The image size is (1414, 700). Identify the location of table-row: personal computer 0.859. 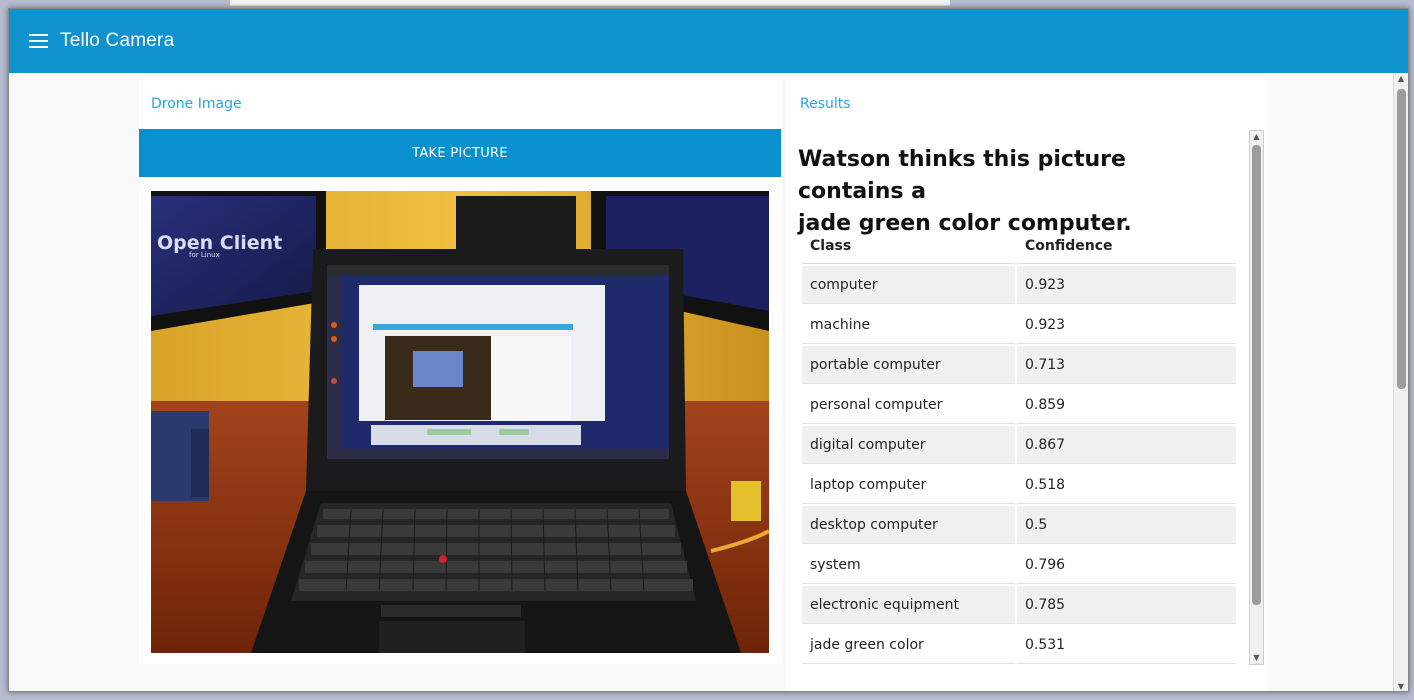
(1019, 405).